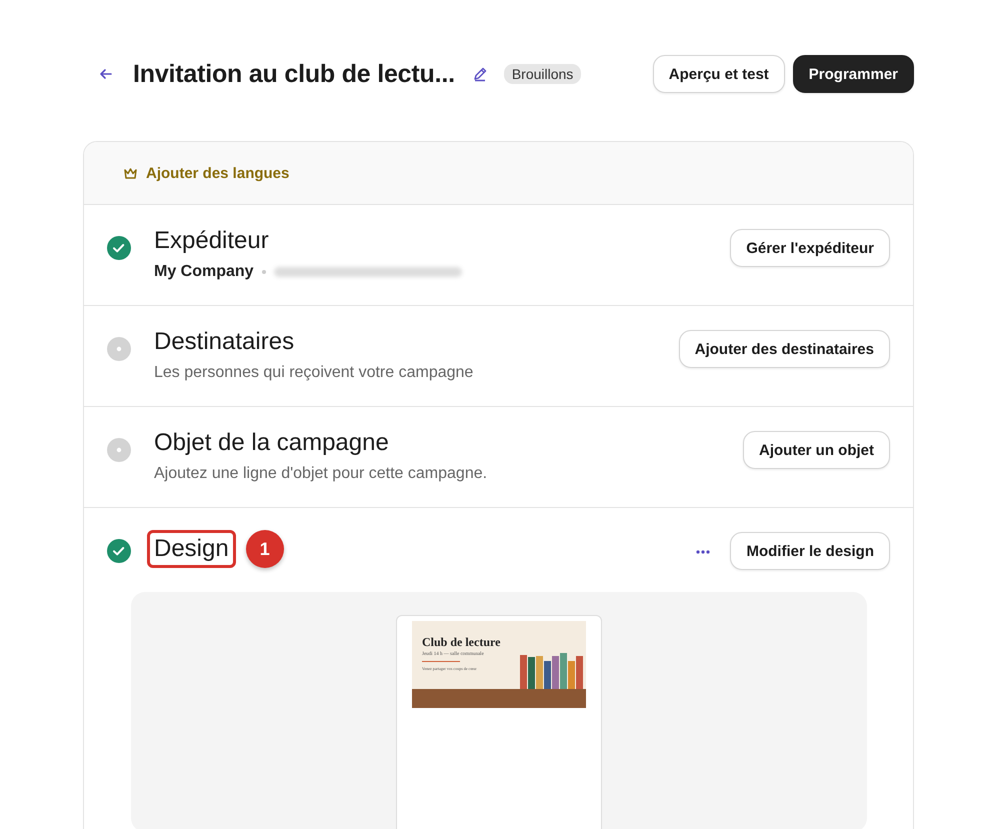 This screenshot has width=1000, height=829. I want to click on pencil-icon, so click(480, 74).